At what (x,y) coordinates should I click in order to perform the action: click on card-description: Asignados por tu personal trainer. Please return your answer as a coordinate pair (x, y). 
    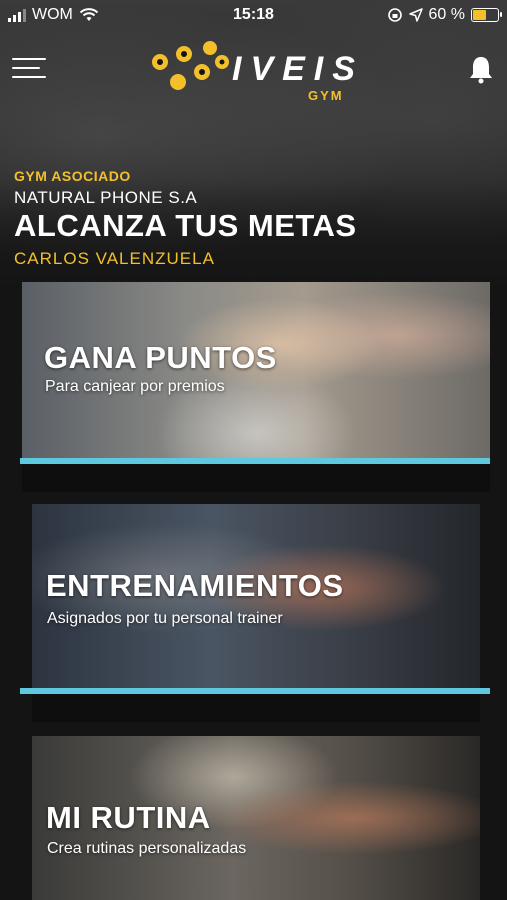
    Looking at the image, I should click on (165, 618).